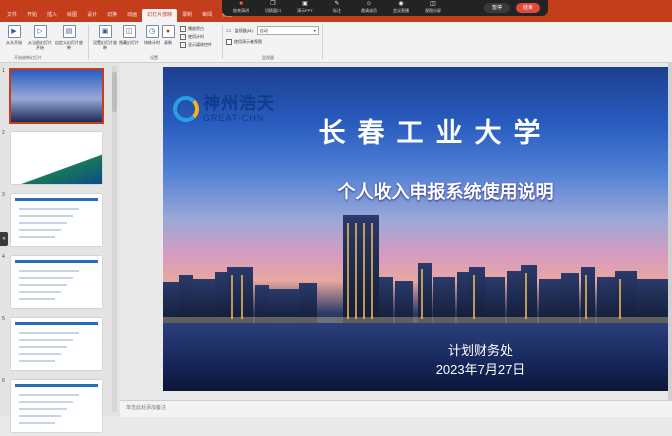 This screenshot has height=436, width=672. I want to click on meeting-item-1: ❐ 切换窗口, so click(273, 7).